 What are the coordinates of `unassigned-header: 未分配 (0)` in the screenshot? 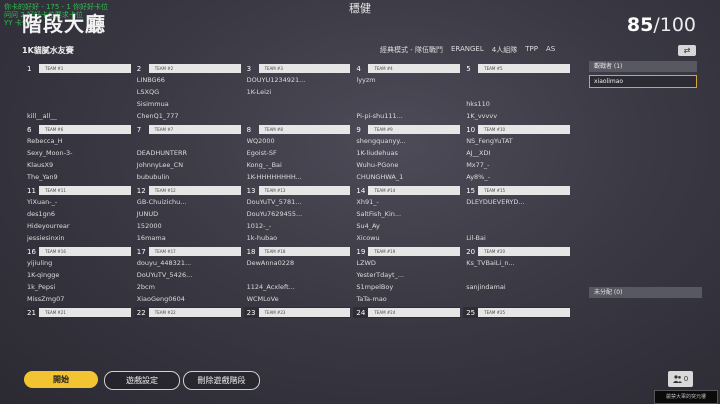 It's located at (645, 292).